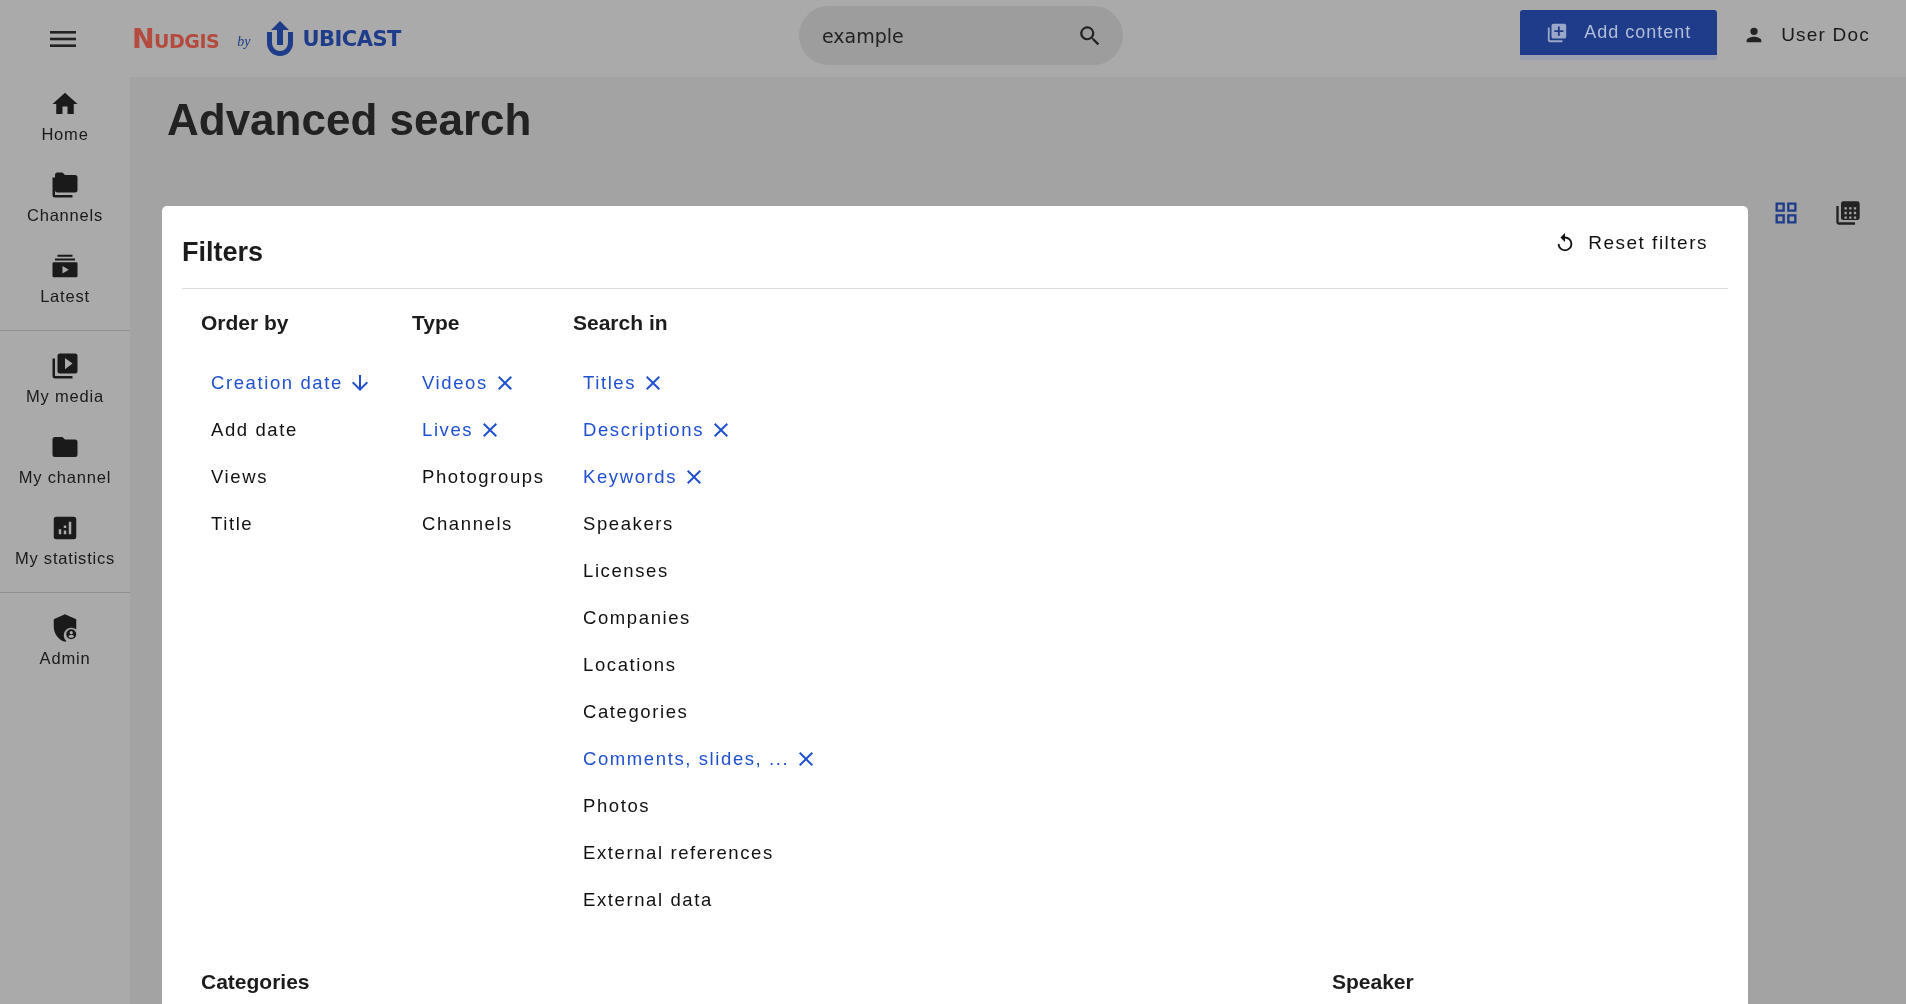 The image size is (1906, 1004). I want to click on filter-option: Channels, so click(467, 524).